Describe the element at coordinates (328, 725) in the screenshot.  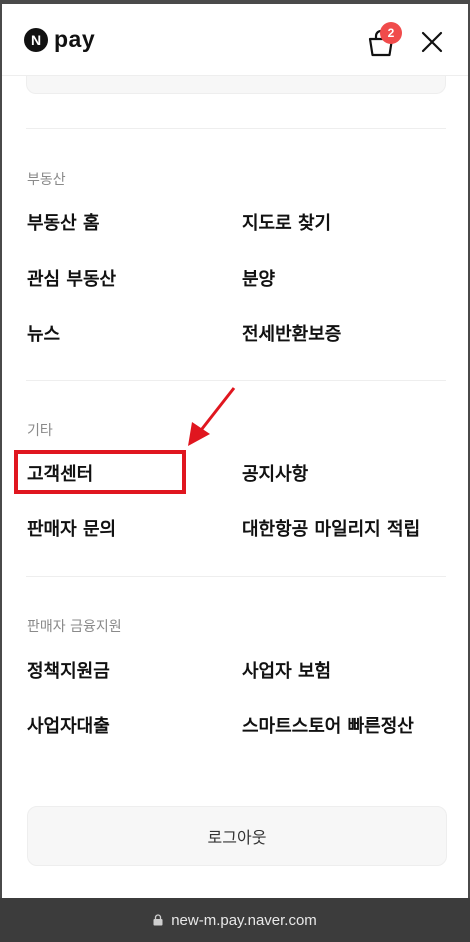
I see `menu-item-quick-settlement: 스마트스토어 빠른정산` at that location.